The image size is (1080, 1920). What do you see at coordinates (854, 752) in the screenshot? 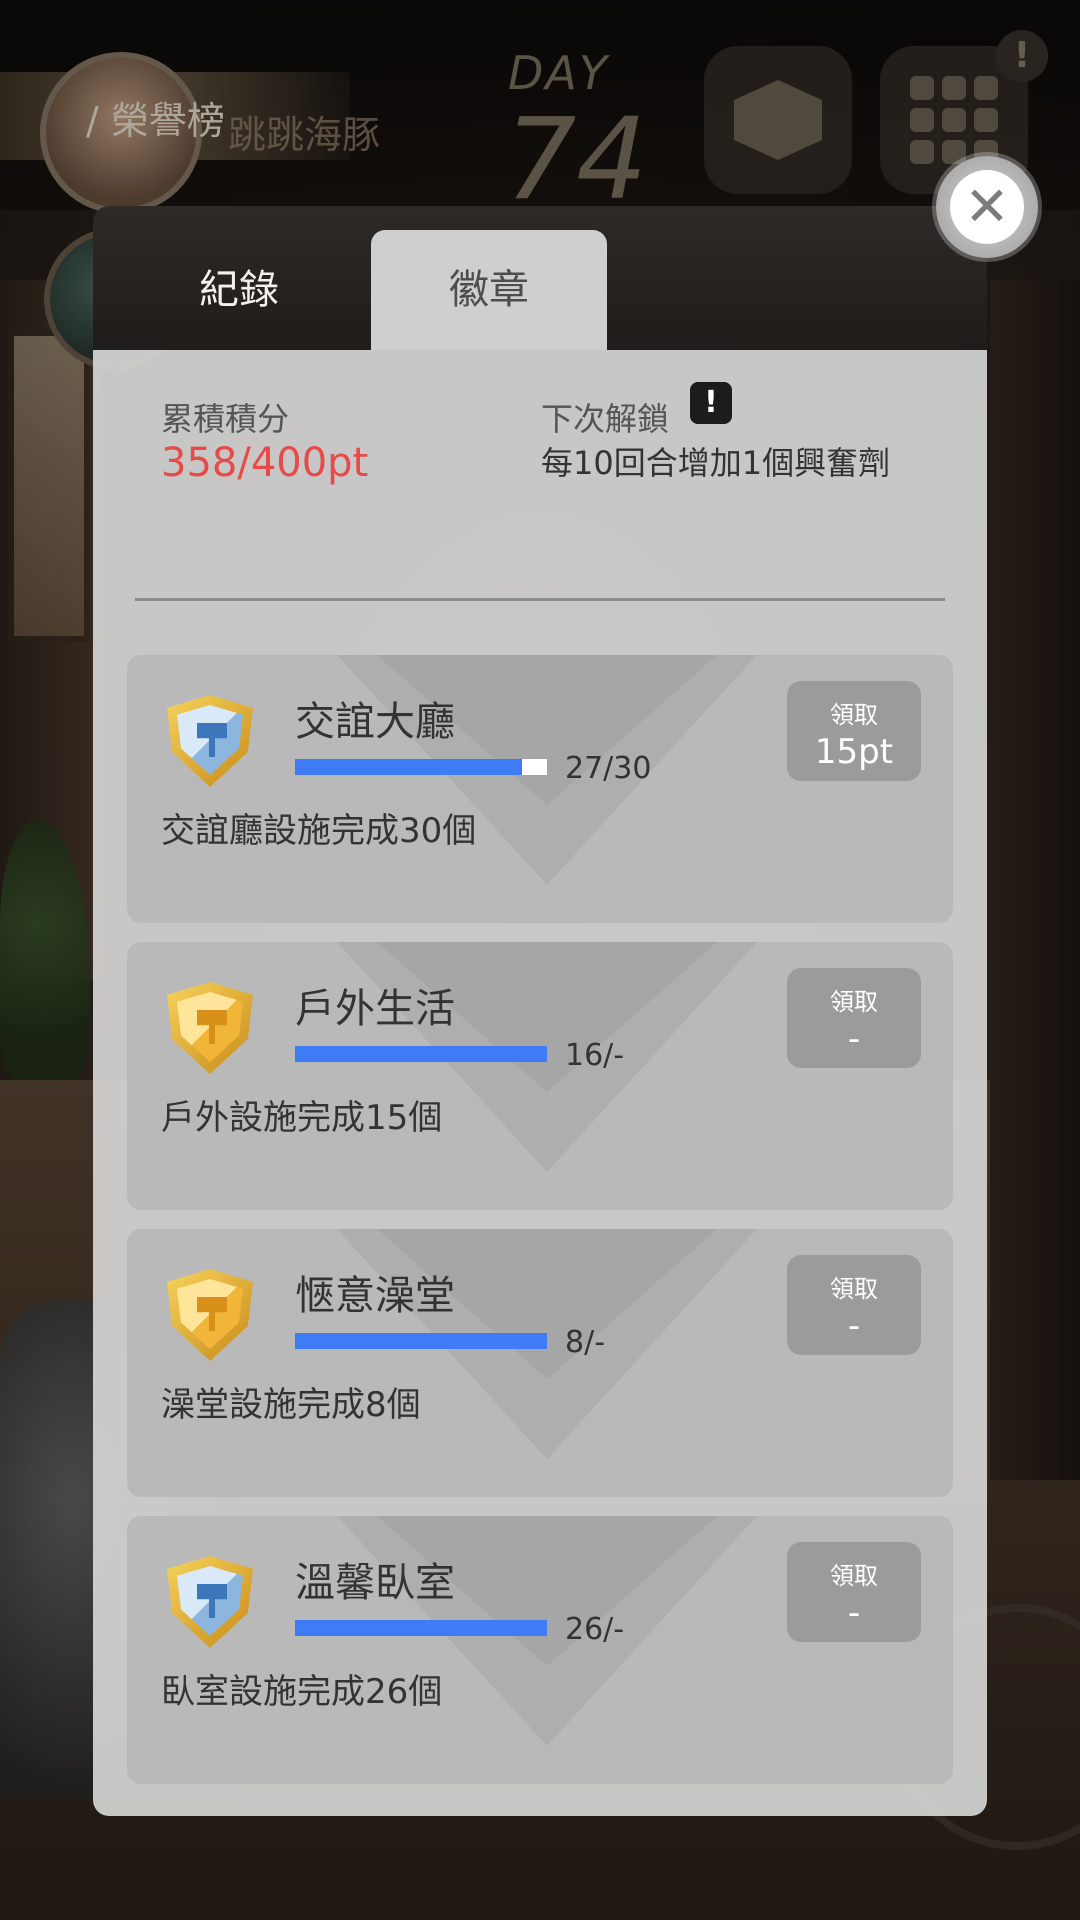
I see `claim-value: 15pt` at bounding box center [854, 752].